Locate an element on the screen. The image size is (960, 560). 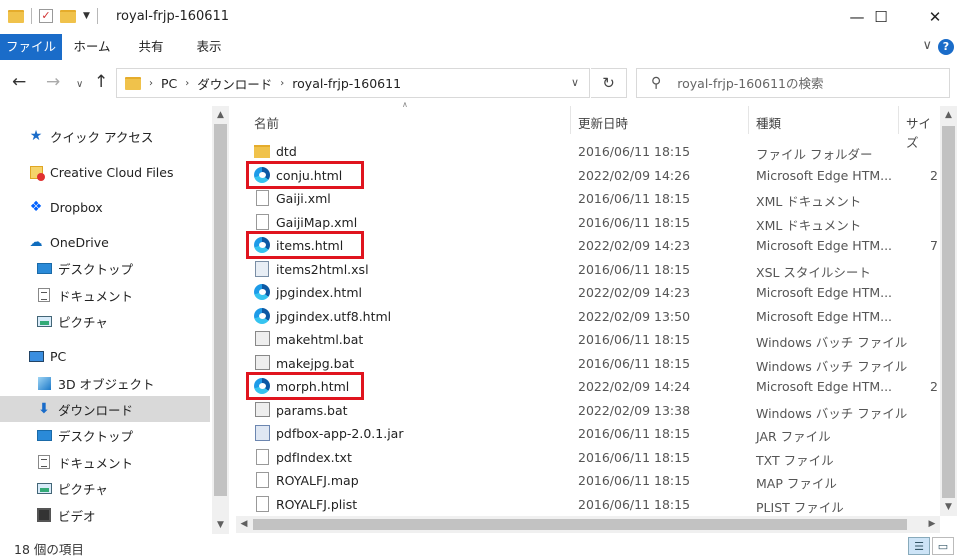
pictures-icon is located at coordinates (44, 321).